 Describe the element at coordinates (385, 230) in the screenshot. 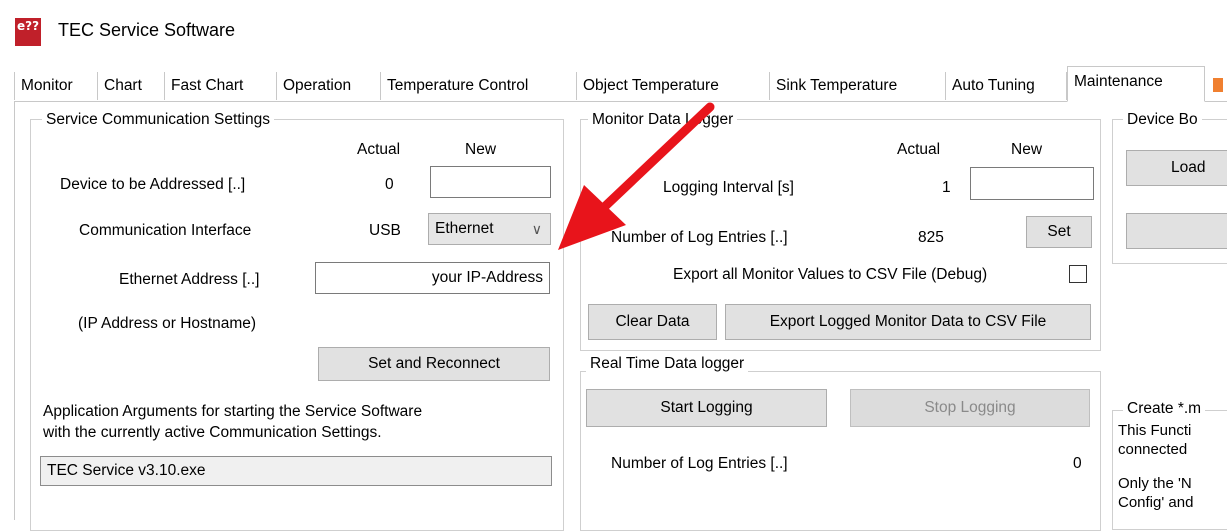

I see `communication-interface-actual: USB` at that location.